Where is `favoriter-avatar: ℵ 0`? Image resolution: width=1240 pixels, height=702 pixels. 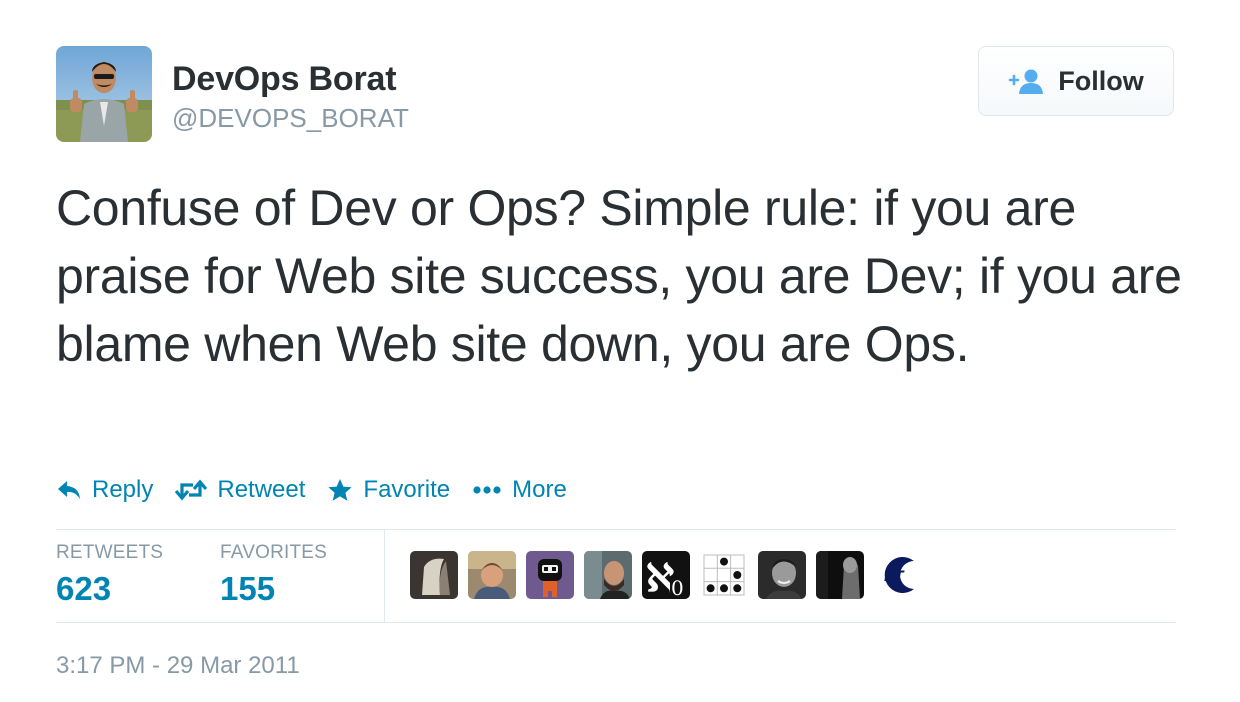
favoriter-avatar: ℵ 0 is located at coordinates (666, 575).